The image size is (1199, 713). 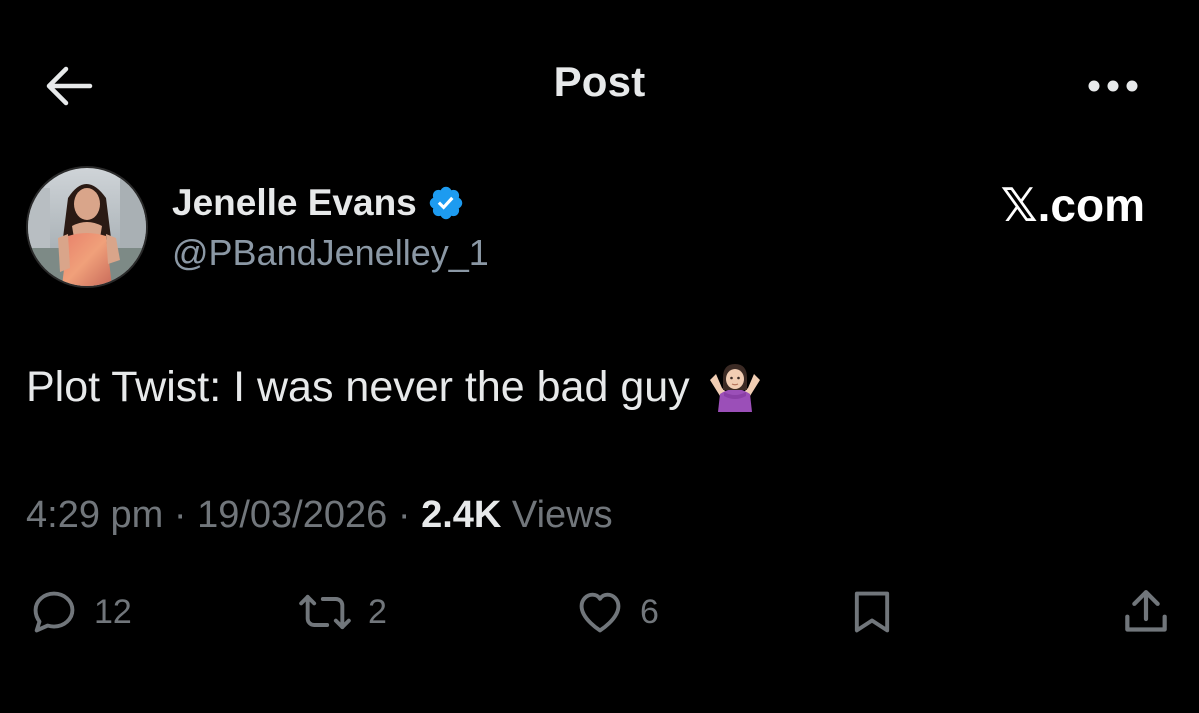 I want to click on page-title: Post, so click(x=599, y=81).